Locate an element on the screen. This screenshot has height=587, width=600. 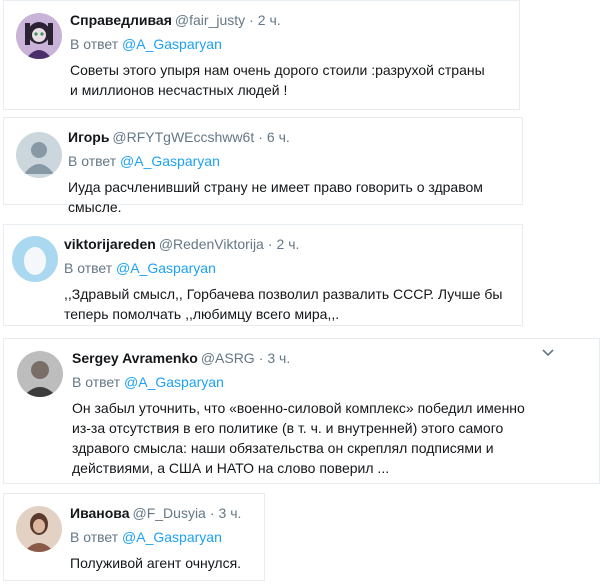
photo-man-avatar-icon is located at coordinates (40, 374).